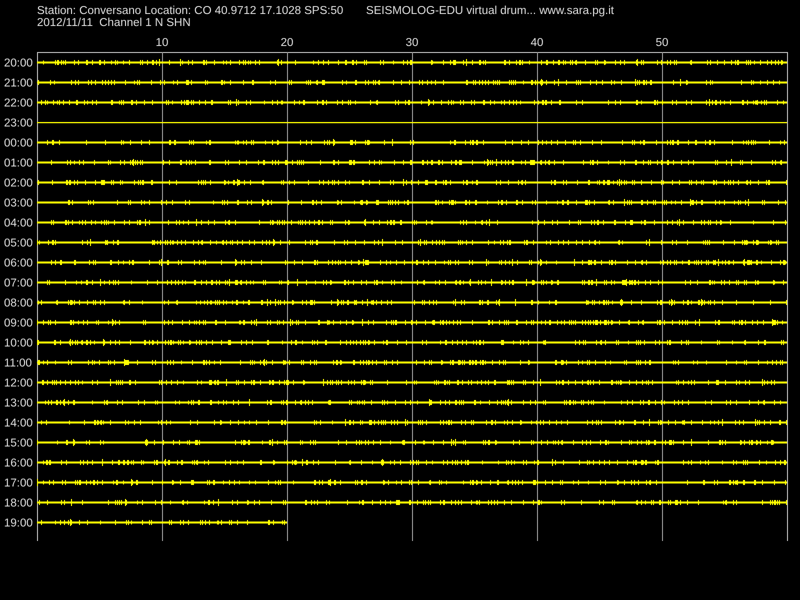 This screenshot has width=800, height=600. I want to click on hour-label: 14:00, so click(18, 424).